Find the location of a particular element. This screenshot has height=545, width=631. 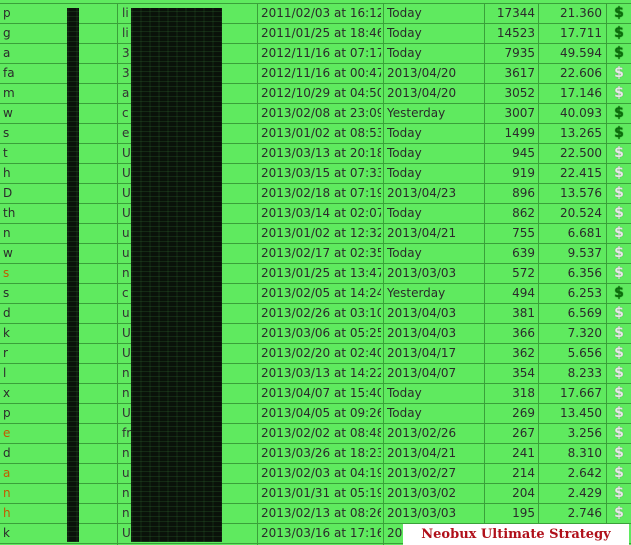

last-click-cell: 2013/04/21 is located at coordinates (422, 453).